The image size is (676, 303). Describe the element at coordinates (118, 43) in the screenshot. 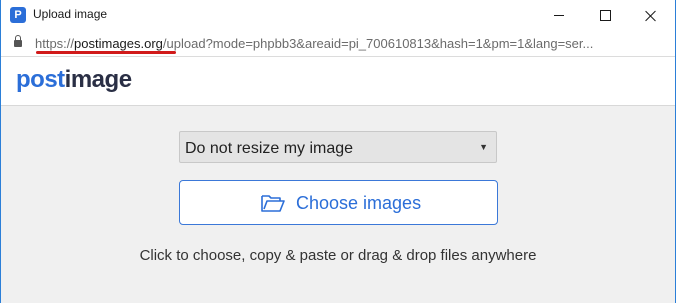

I see `url-host: postimages.org` at that location.